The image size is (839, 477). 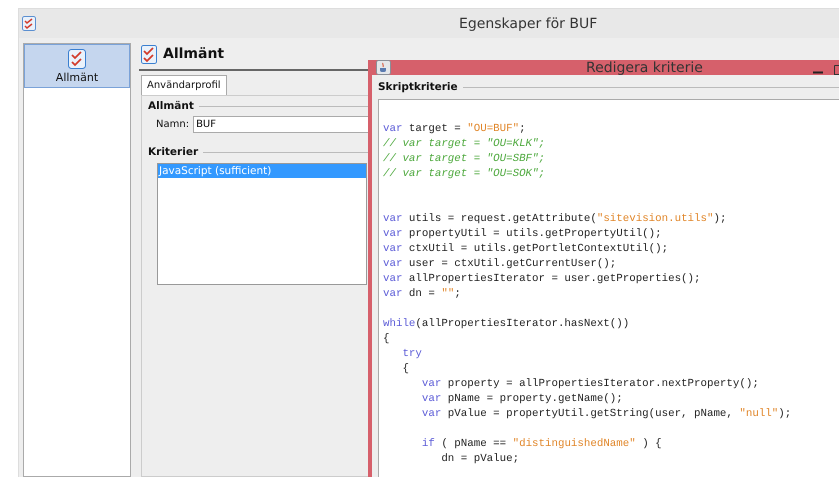 I want to click on dialog-title: Redigera kriterie, so click(x=644, y=68).